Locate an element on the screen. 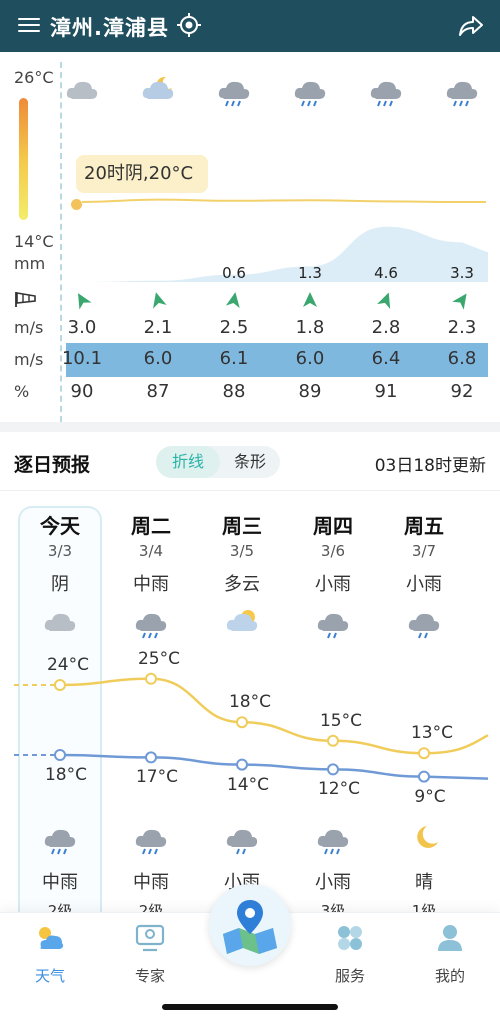  tab-service: 服务 is located at coordinates (350, 953).